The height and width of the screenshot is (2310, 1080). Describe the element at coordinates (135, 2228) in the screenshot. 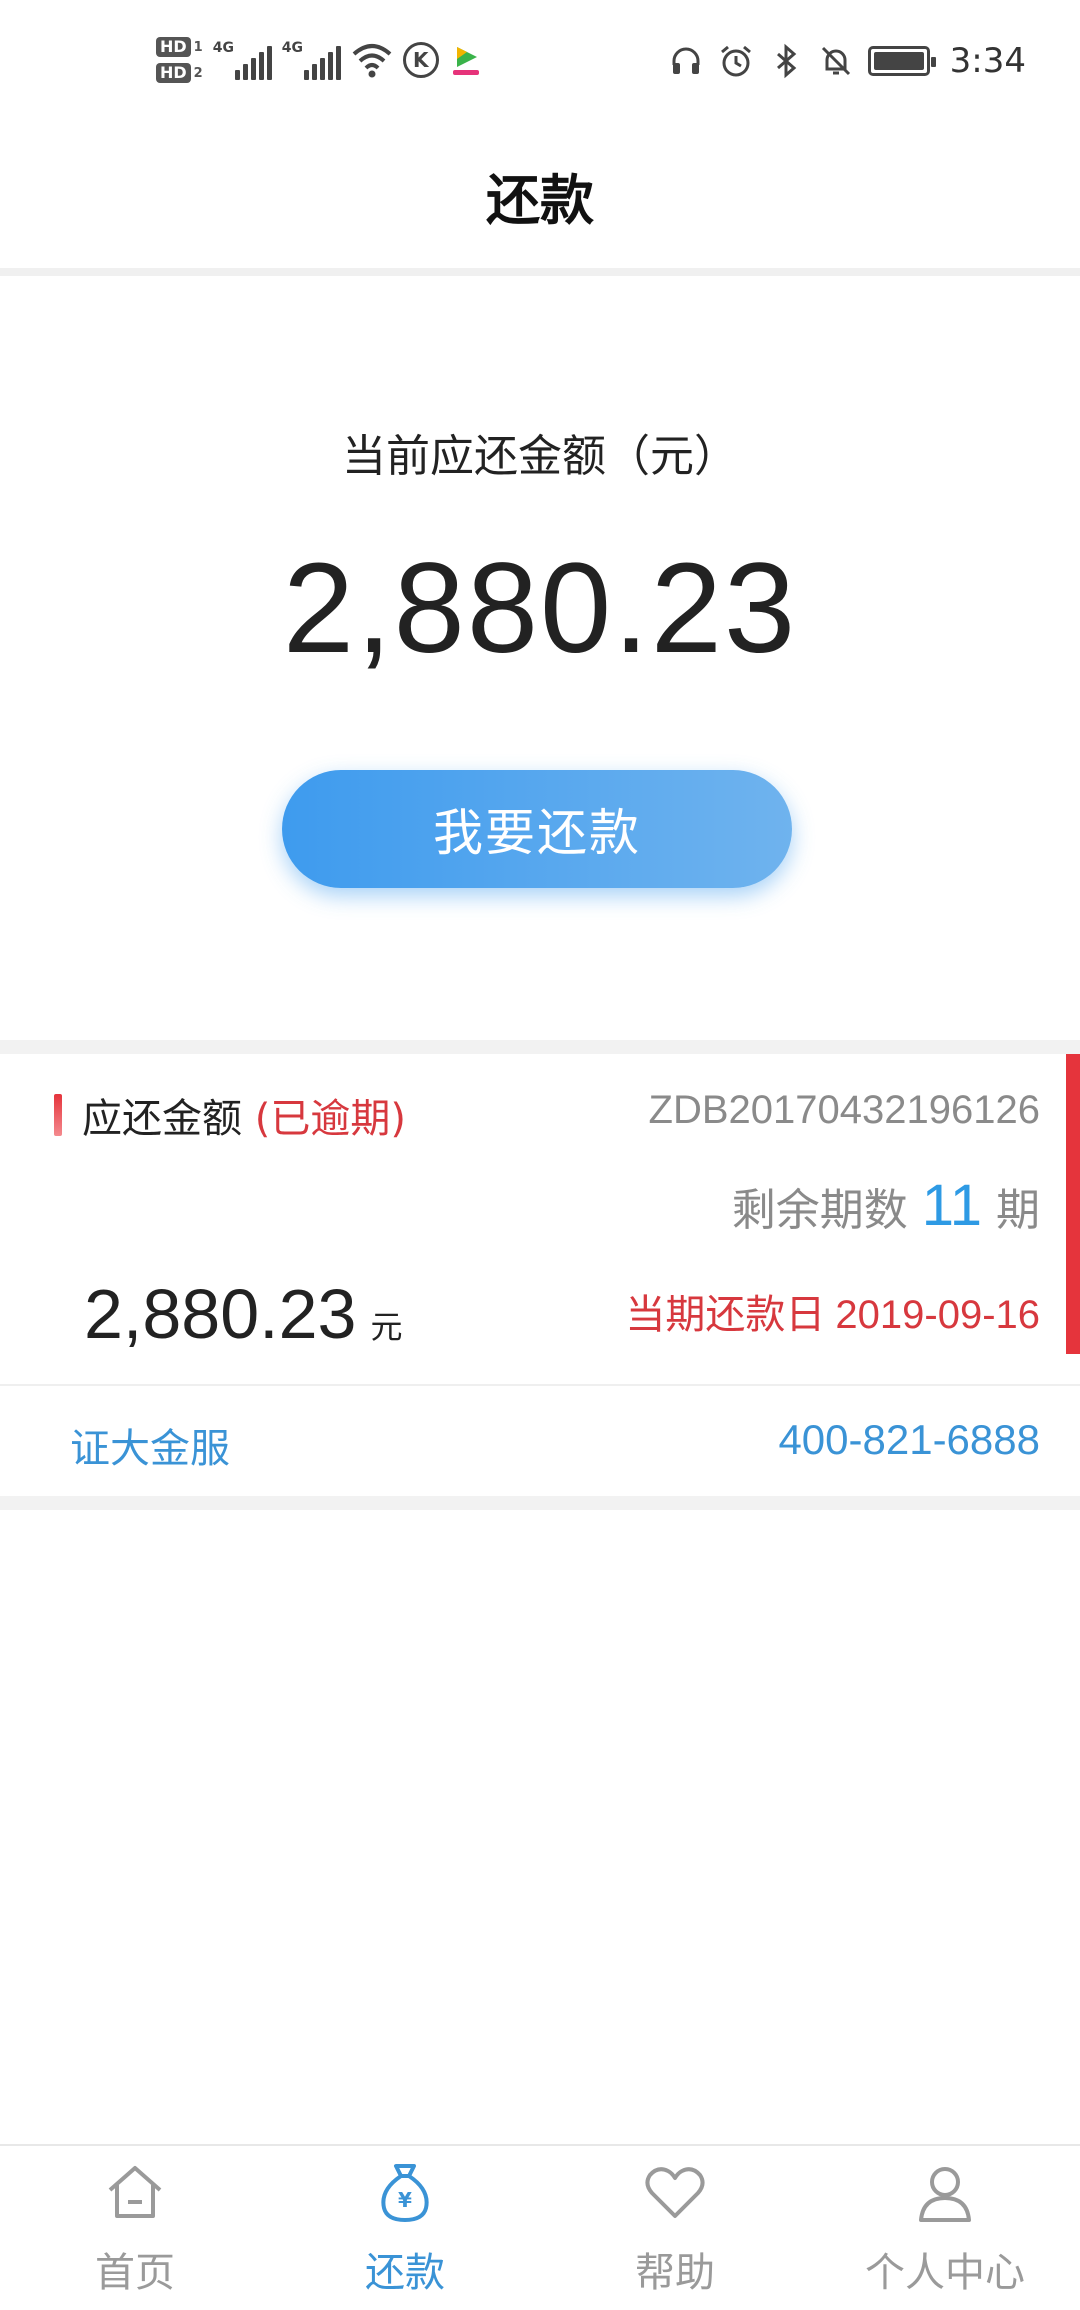

I see `tab-home: 首页` at that location.